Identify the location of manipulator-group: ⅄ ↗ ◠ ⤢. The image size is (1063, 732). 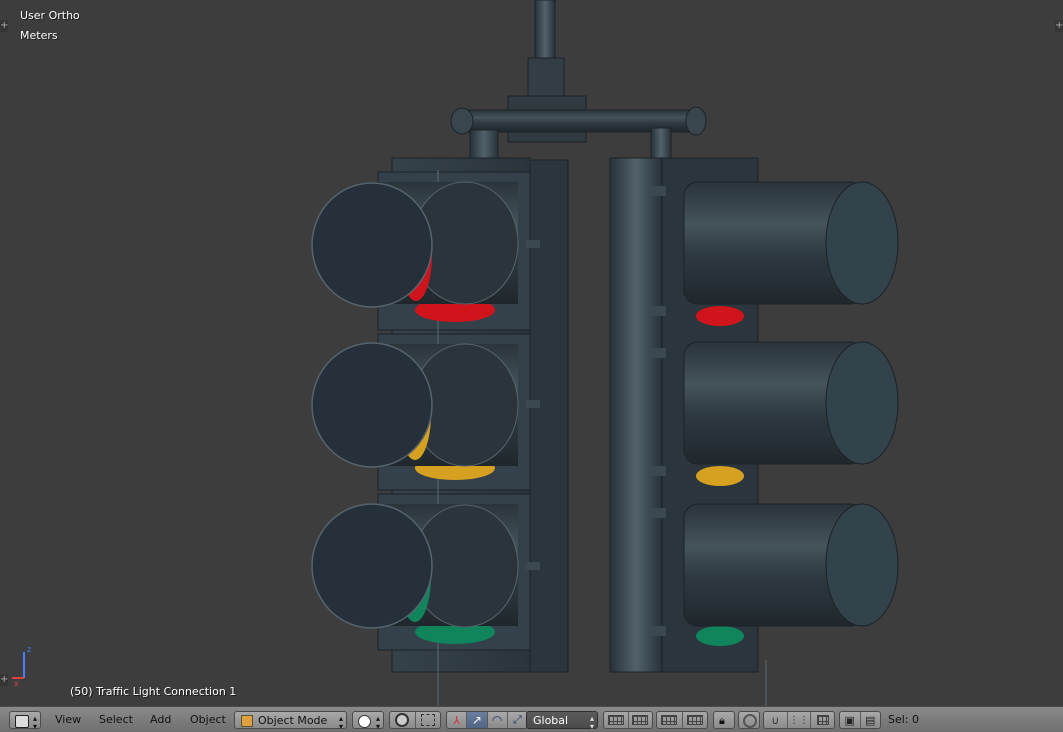
(487, 720).